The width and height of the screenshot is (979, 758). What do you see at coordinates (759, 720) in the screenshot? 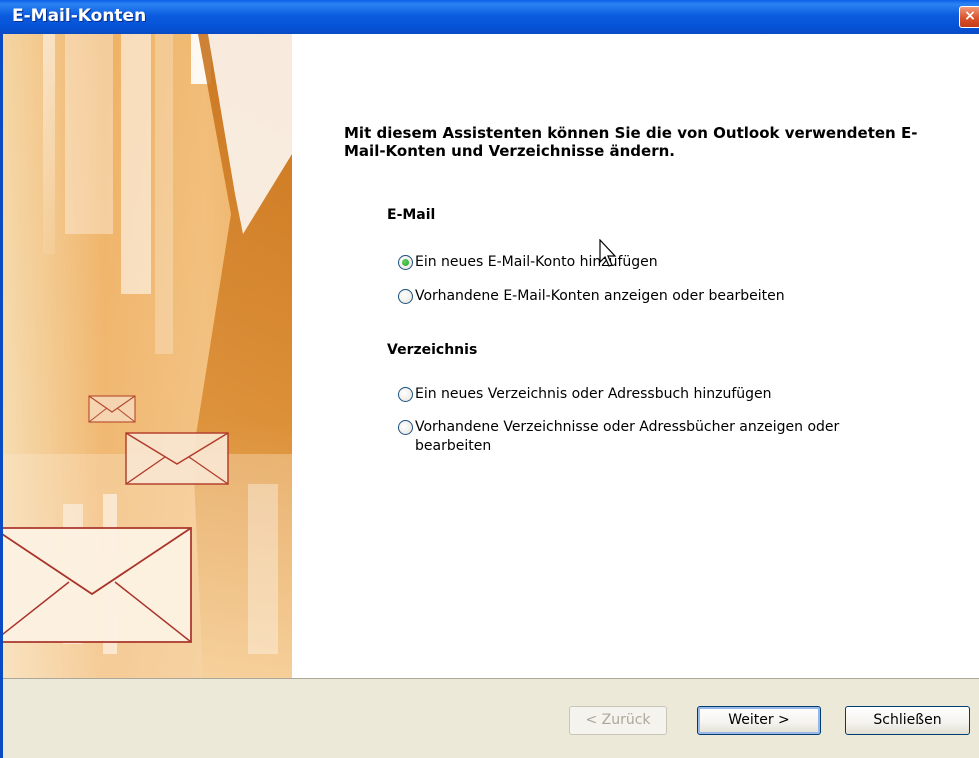
I see `next-button: Weiter >` at bounding box center [759, 720].